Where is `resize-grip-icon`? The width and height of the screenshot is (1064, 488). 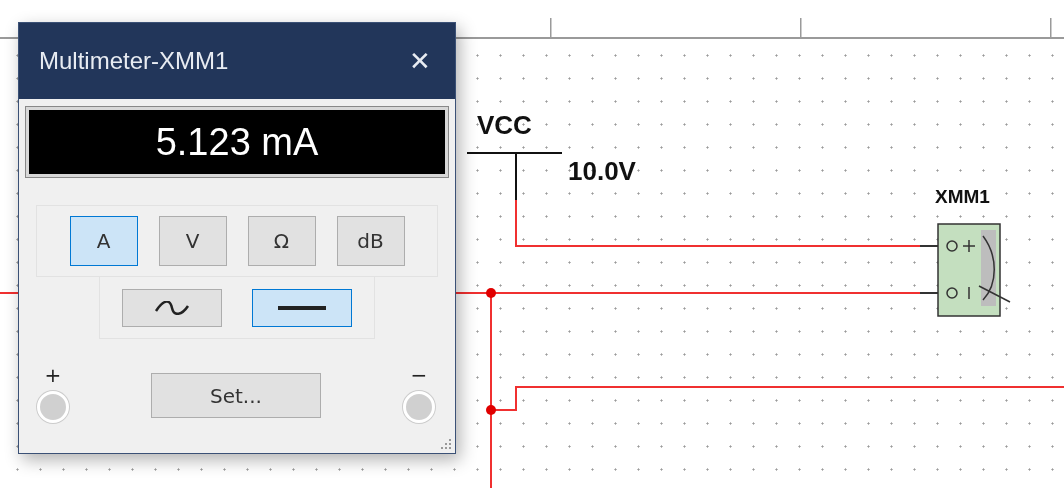 resize-grip-icon is located at coordinates (446, 444).